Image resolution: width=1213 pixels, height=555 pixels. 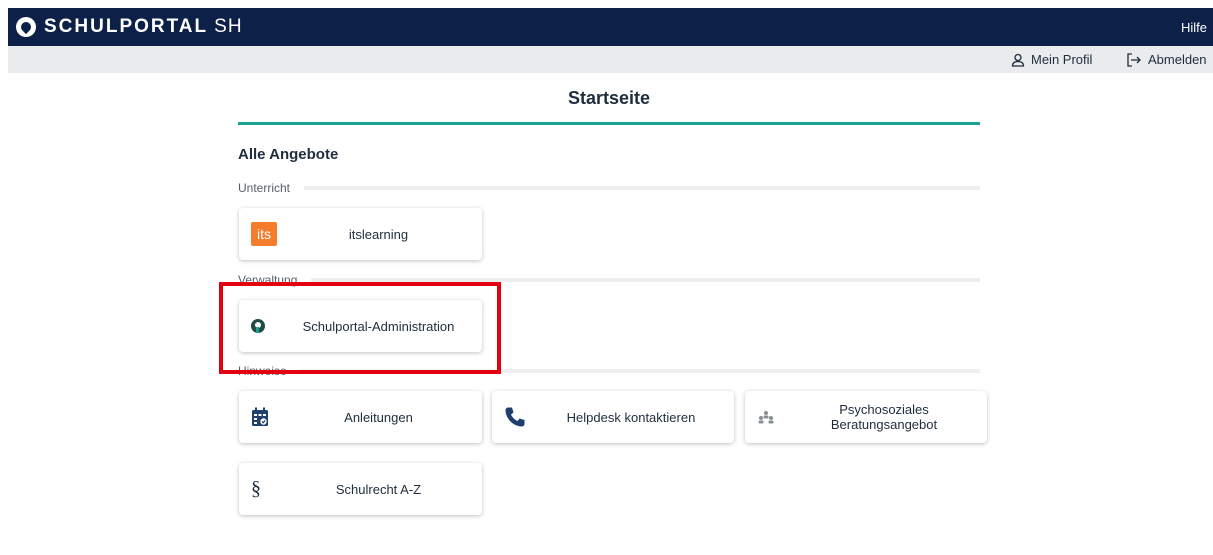 I want to click on title-divider, so click(x=609, y=123).